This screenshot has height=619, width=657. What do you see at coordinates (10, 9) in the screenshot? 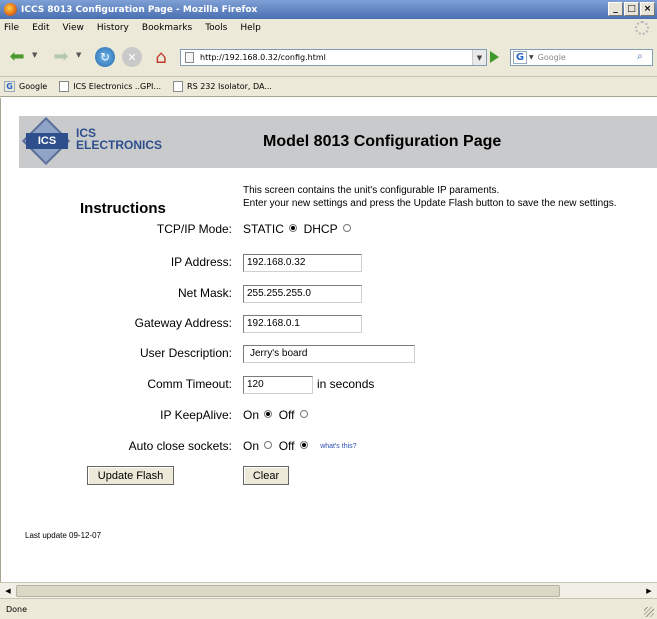
I see `firefox-logo-icon` at bounding box center [10, 9].